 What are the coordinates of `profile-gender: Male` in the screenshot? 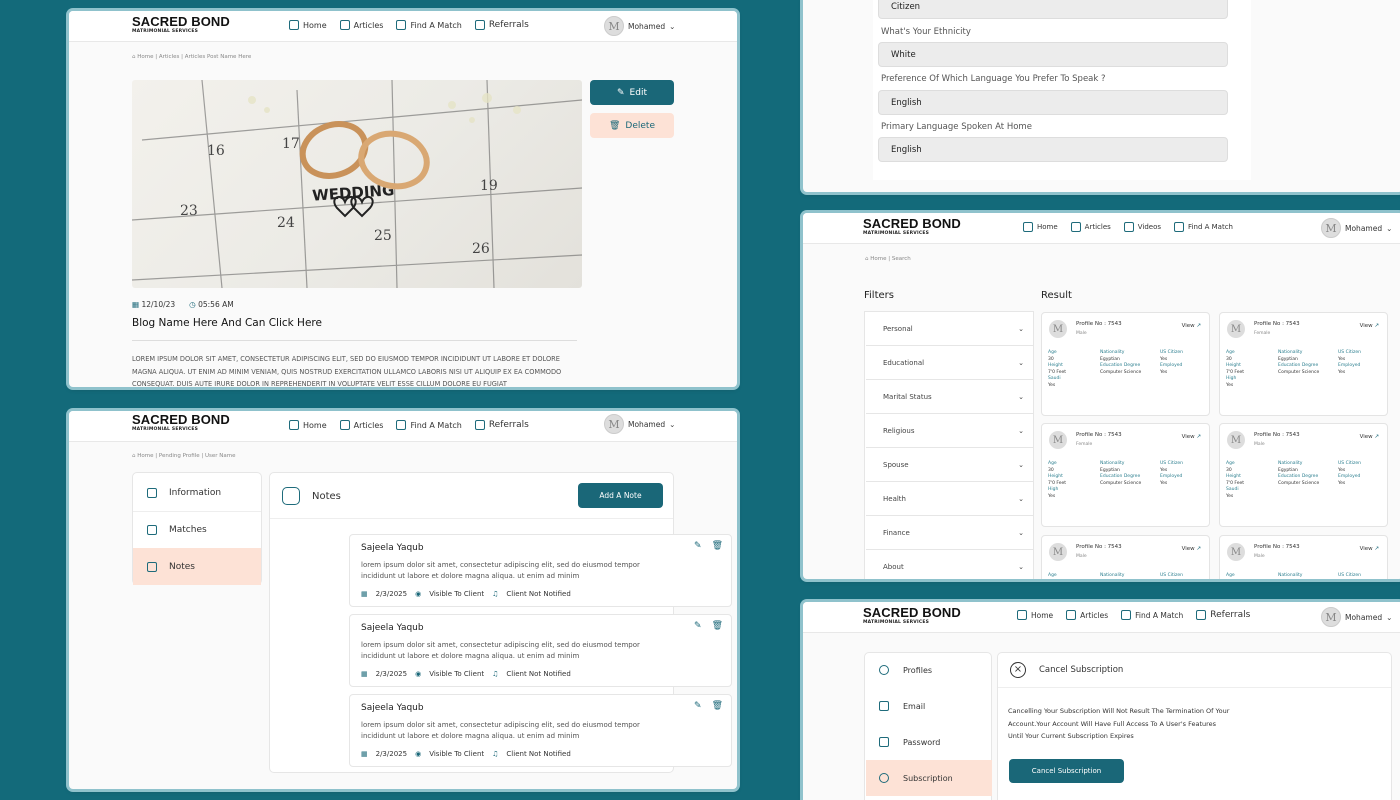 It's located at (1259, 444).